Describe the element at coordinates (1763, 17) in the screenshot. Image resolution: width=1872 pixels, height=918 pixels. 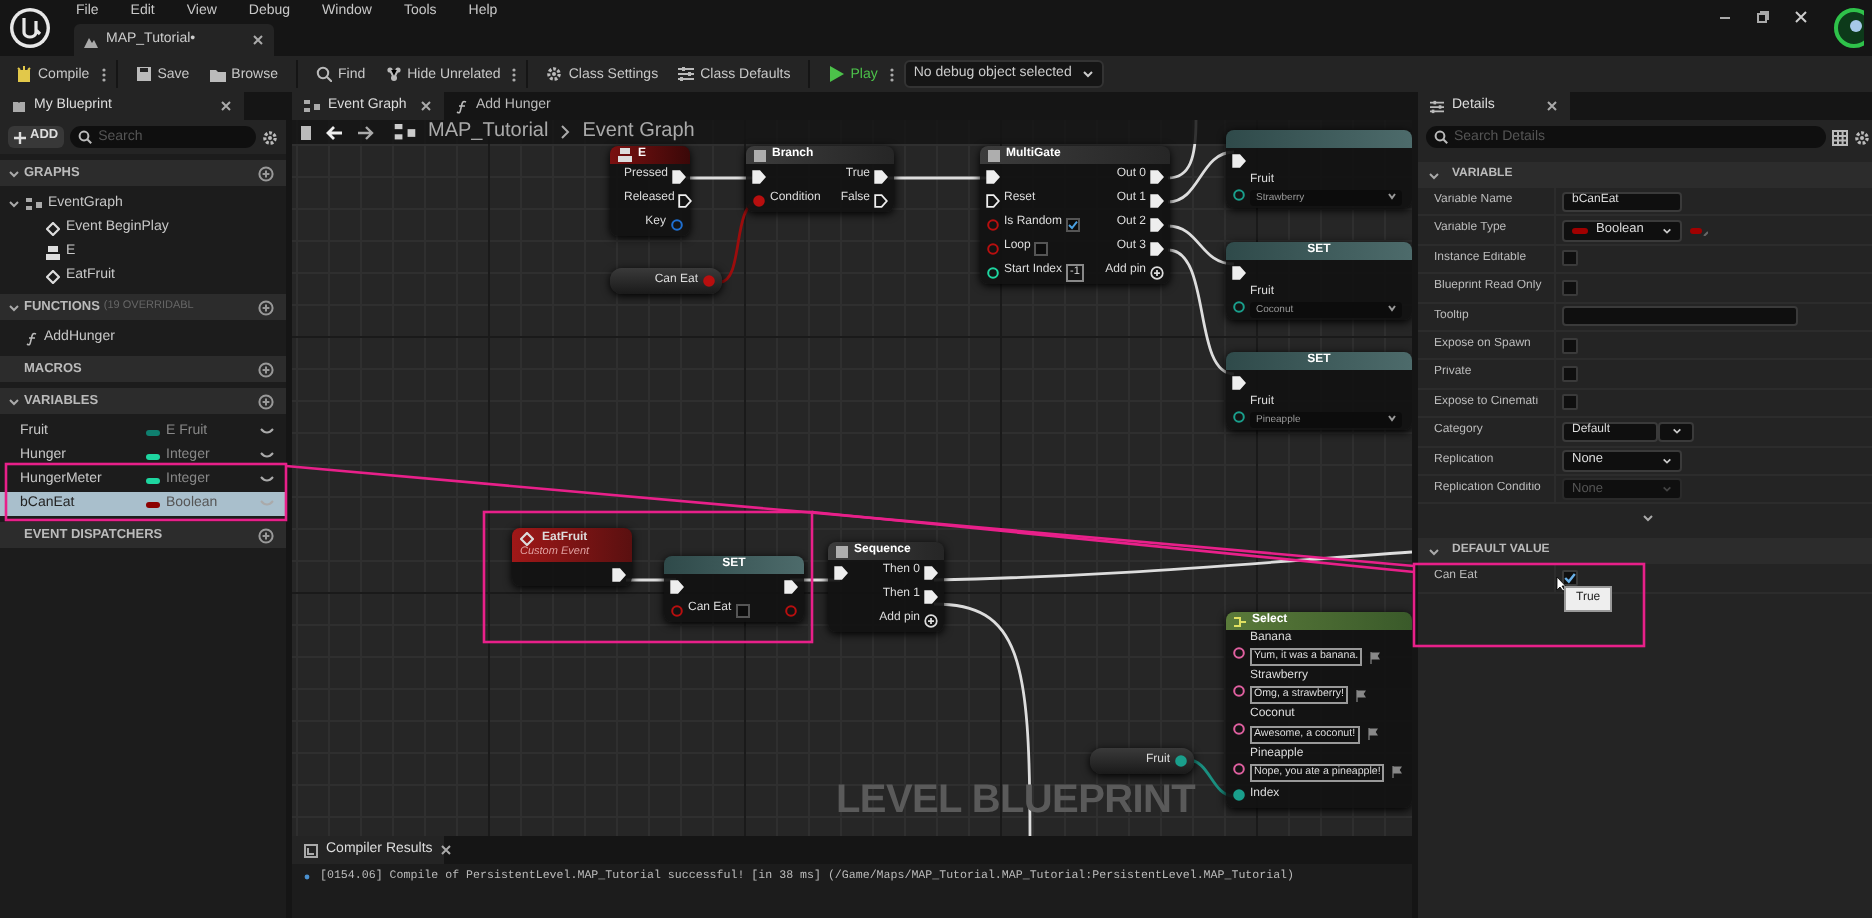
I see `restore-icon` at that location.